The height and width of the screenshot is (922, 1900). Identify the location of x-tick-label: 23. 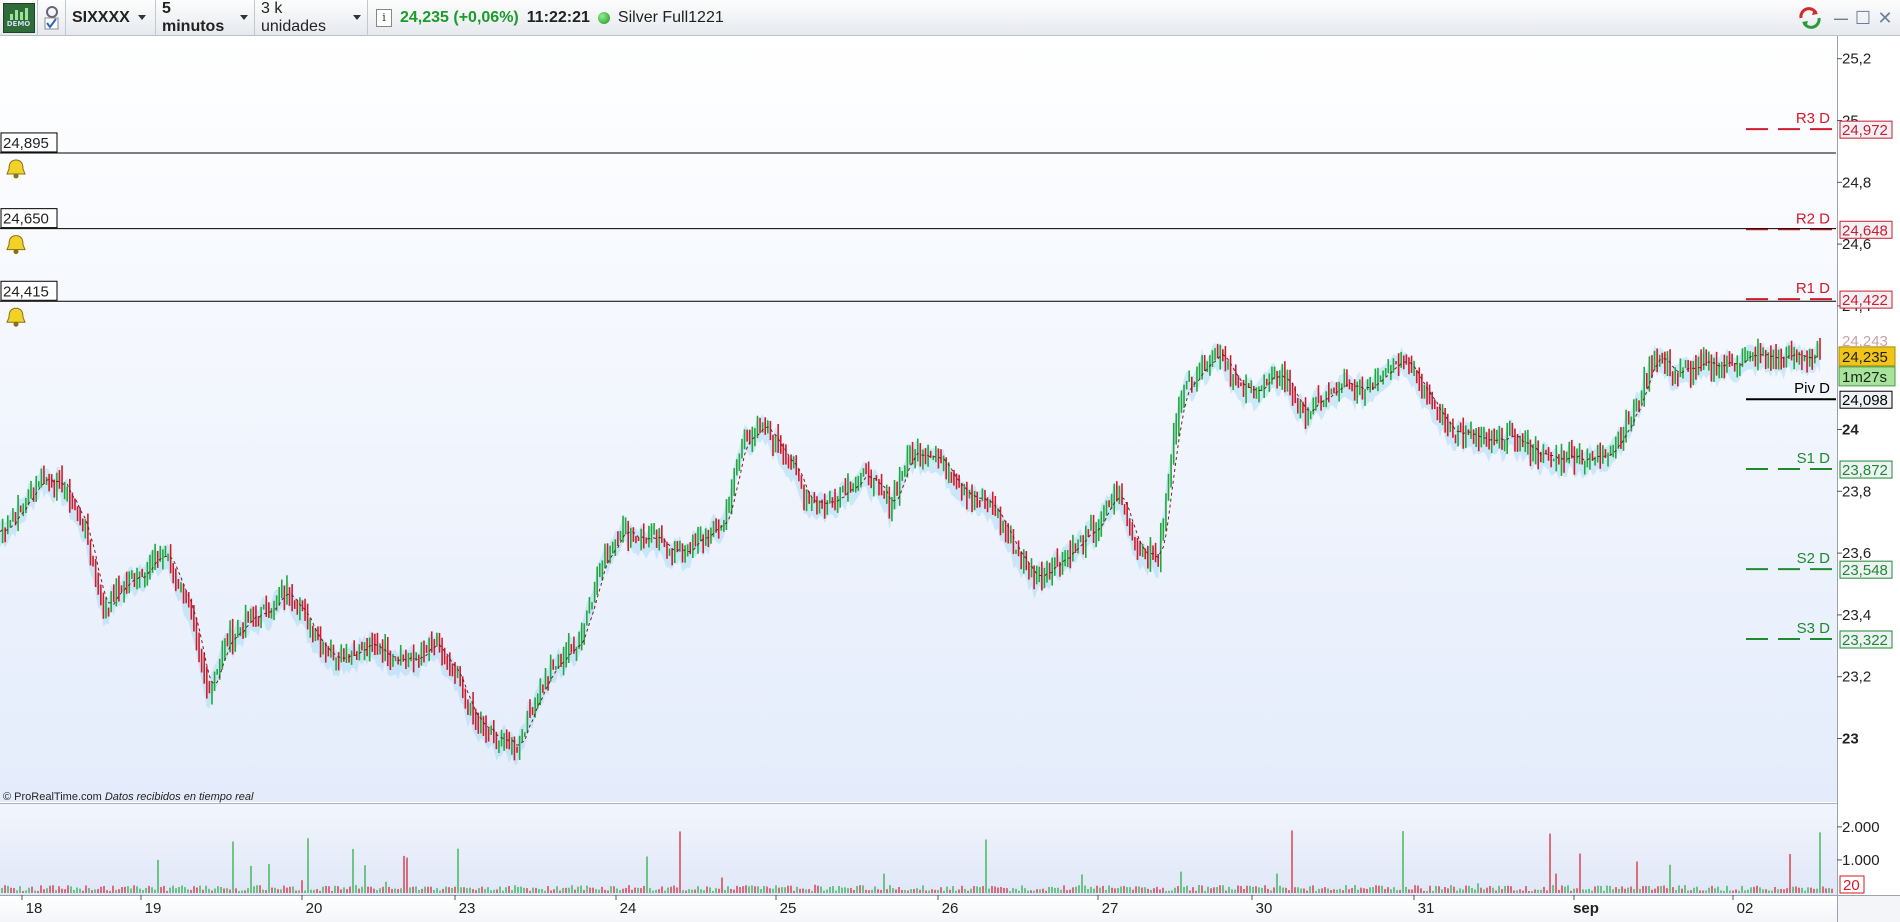
(467, 908).